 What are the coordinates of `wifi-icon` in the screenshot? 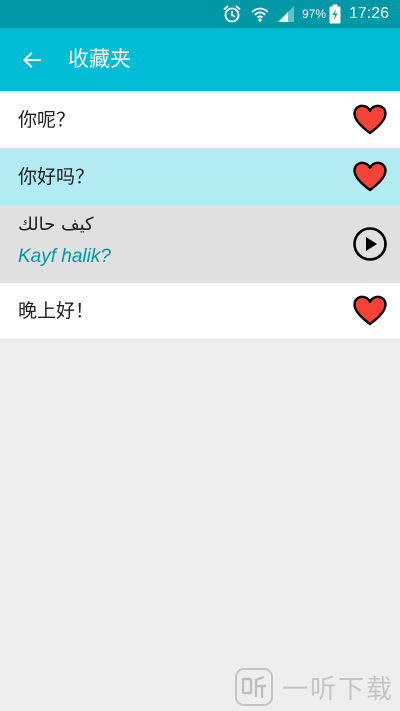 It's located at (260, 14).